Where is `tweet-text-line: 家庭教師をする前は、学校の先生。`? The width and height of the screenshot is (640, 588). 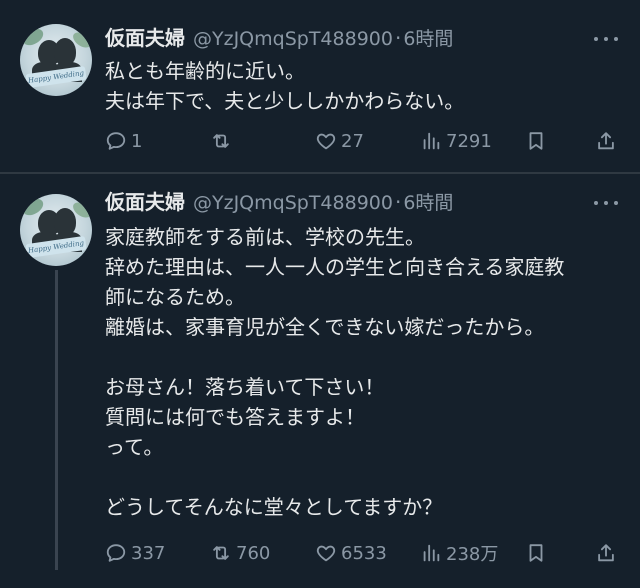 tweet-text-line: 家庭教師をする前は、学校の先生。 is located at coordinates (265, 237).